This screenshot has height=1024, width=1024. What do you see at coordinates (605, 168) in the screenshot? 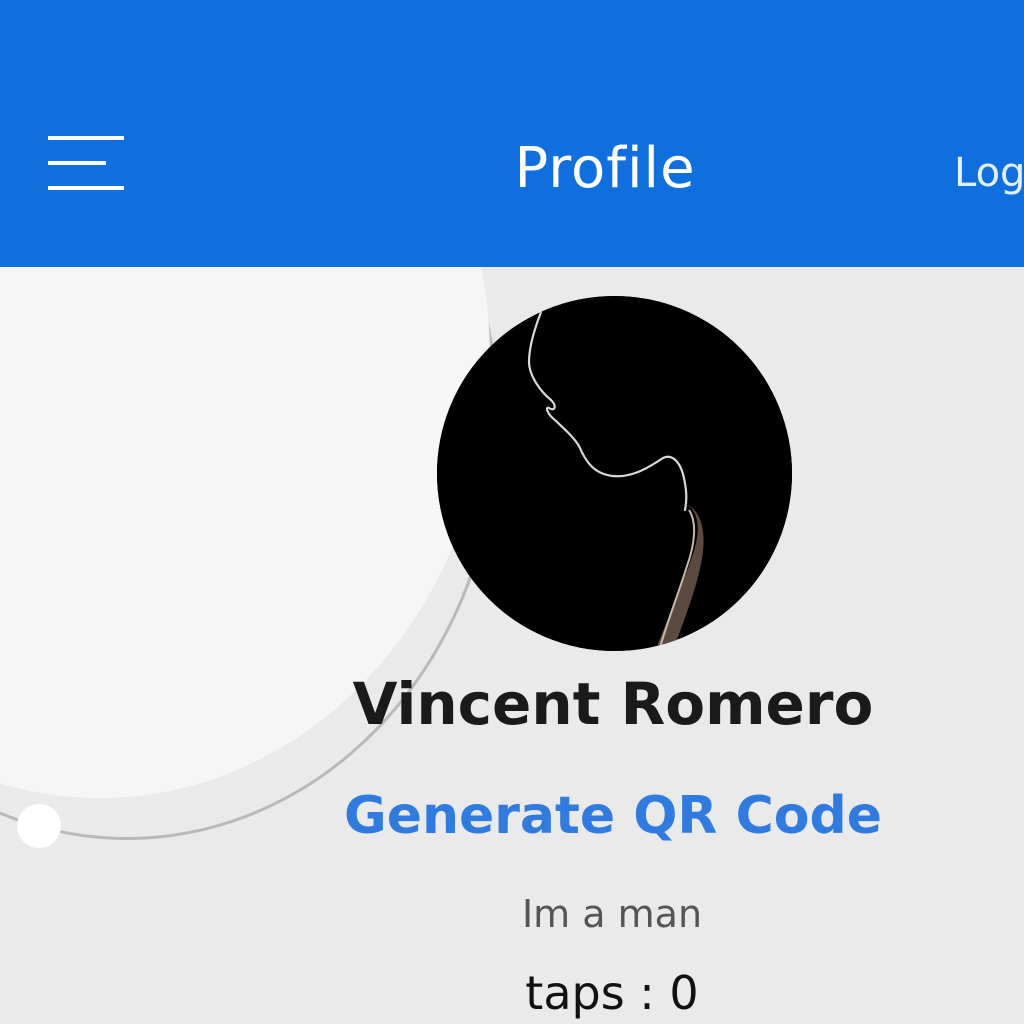
I see `page-title: Profile` at bounding box center [605, 168].